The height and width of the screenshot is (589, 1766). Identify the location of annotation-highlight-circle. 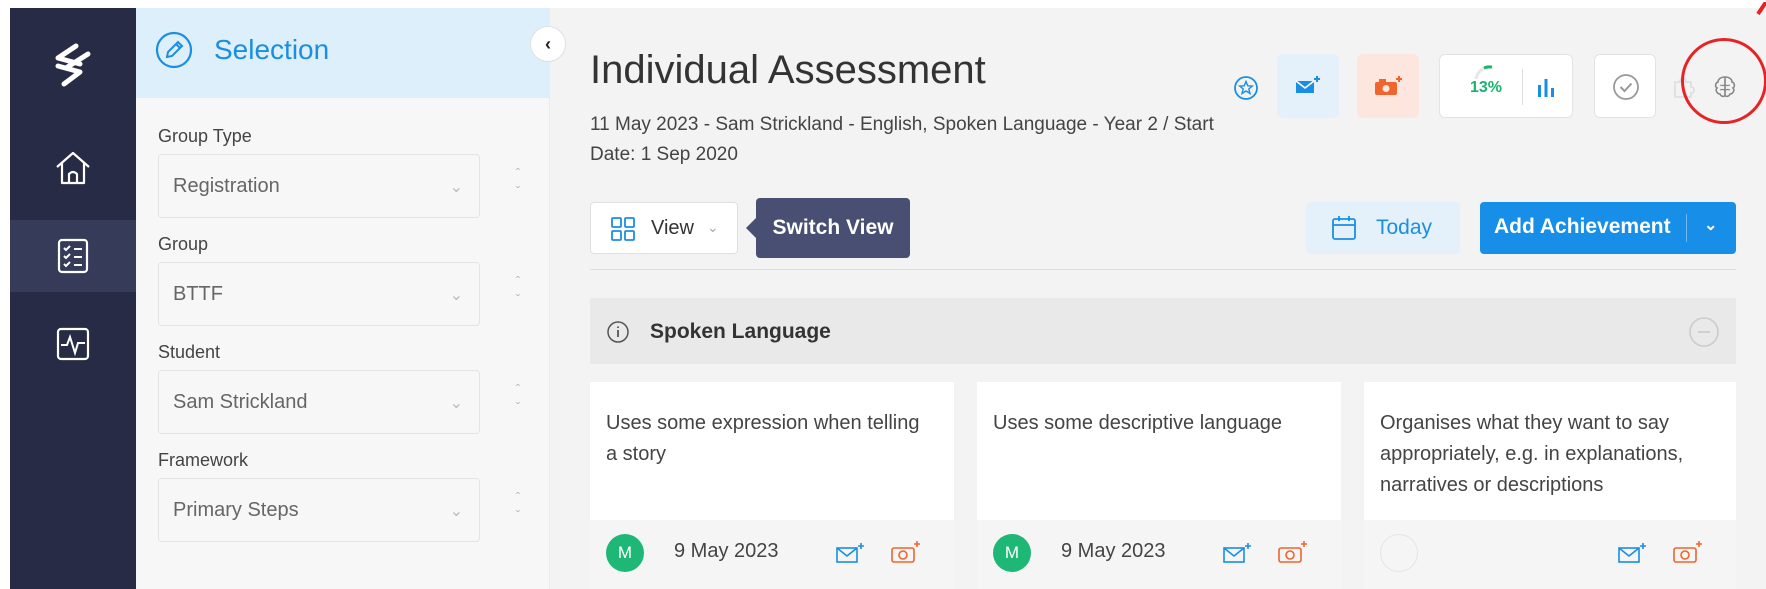
(1723, 81).